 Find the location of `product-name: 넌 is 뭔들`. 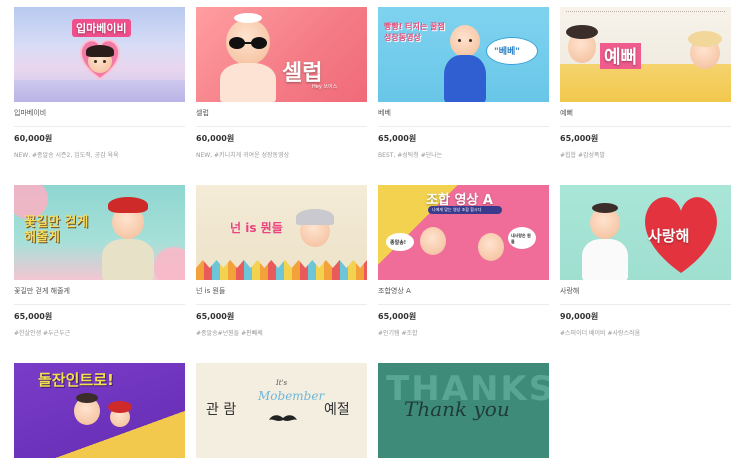

product-name: 넌 is 뭔들 is located at coordinates (281, 295).